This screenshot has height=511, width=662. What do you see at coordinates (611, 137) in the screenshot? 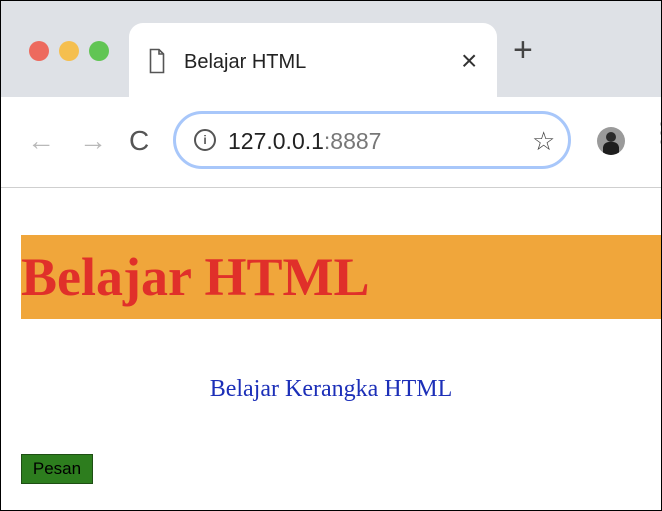
I see `avatar-head` at bounding box center [611, 137].